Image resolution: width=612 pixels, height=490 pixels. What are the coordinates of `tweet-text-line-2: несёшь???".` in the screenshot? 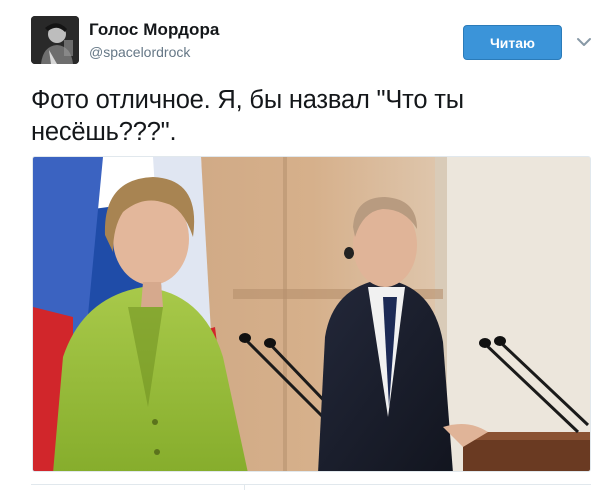 It's located at (104, 132).